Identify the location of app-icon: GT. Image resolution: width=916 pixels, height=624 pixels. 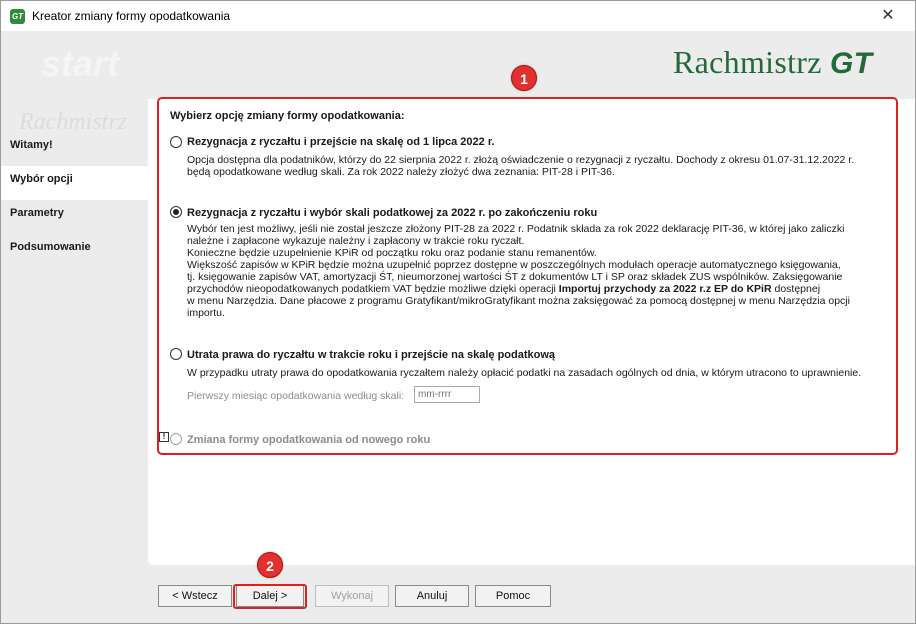
(17, 16).